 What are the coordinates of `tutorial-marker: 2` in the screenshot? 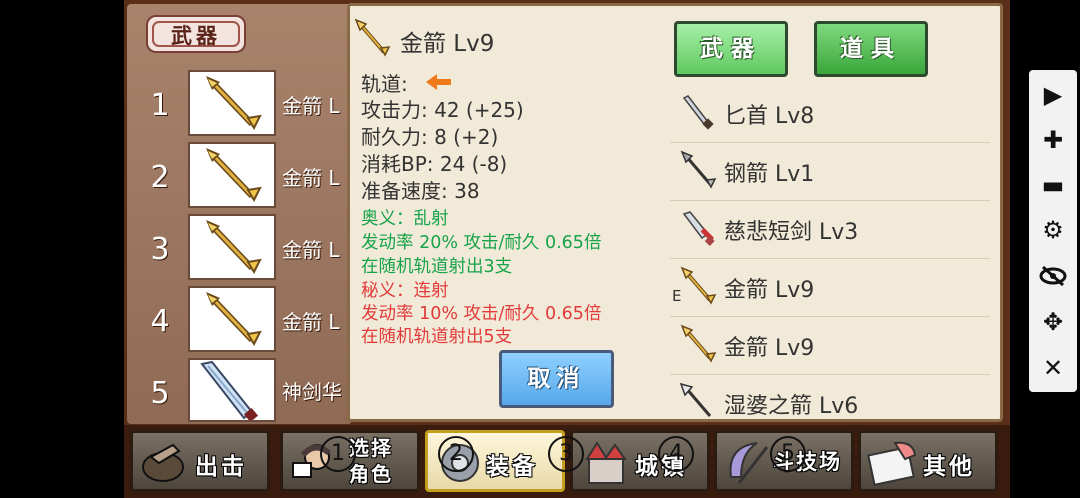 It's located at (456, 454).